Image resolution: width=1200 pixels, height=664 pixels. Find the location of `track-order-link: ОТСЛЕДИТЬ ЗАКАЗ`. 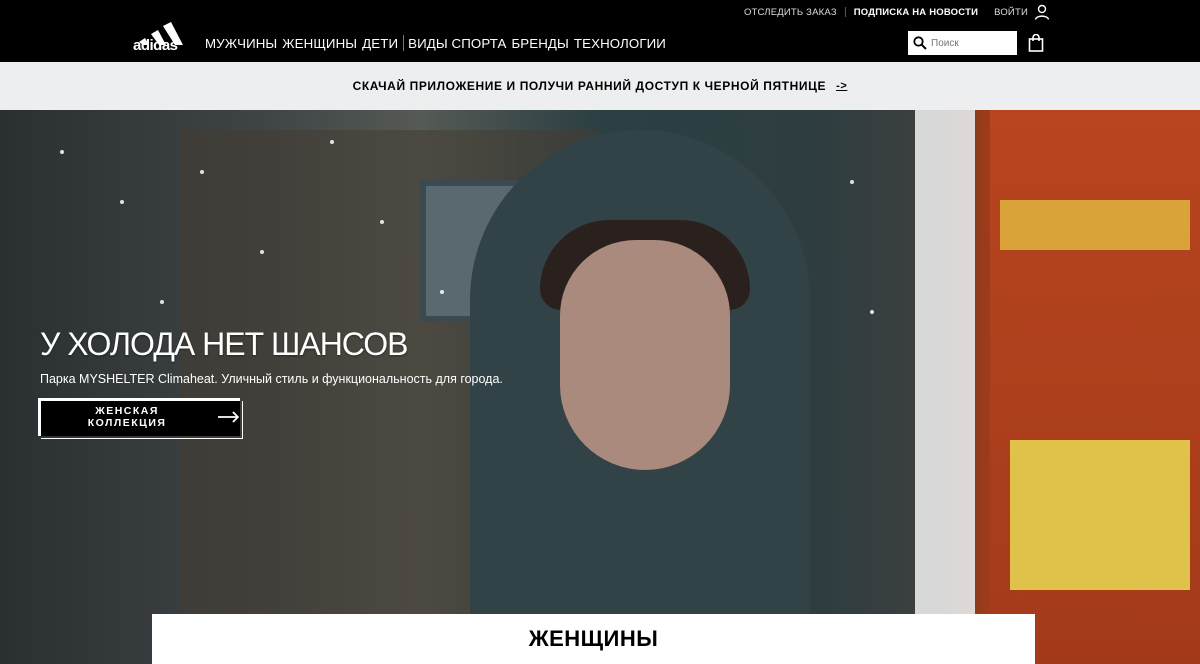

track-order-link: ОТСЛЕДИТЬ ЗАКАЗ is located at coordinates (790, 12).